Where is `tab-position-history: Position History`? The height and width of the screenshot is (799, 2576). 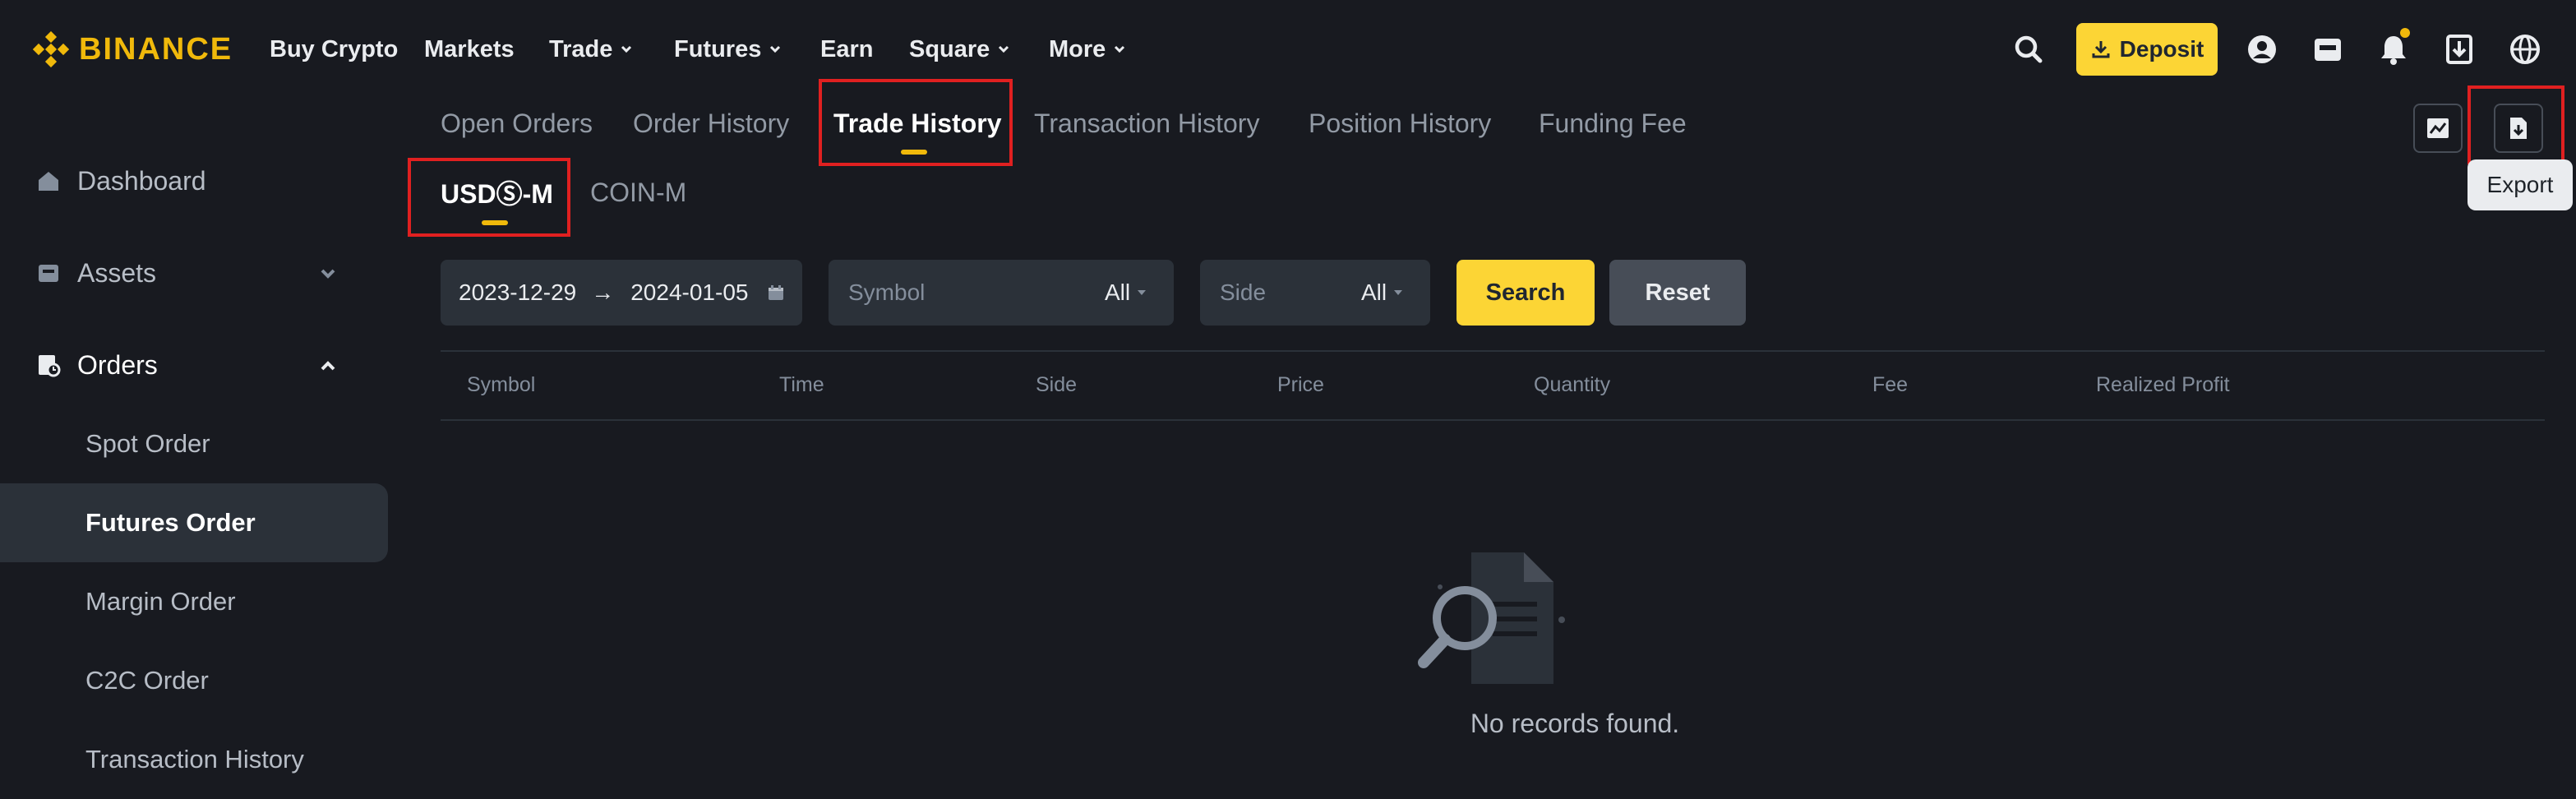
tab-position-history: Position History is located at coordinates (1400, 123).